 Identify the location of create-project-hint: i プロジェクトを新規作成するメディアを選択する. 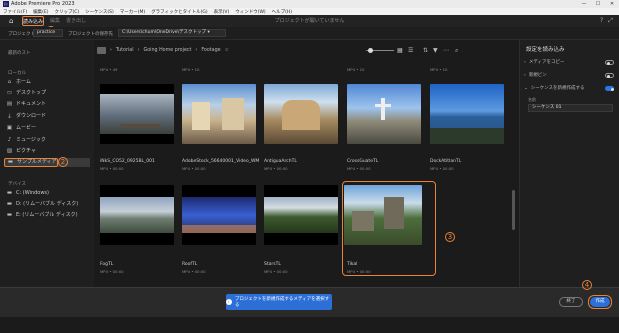
(279, 302).